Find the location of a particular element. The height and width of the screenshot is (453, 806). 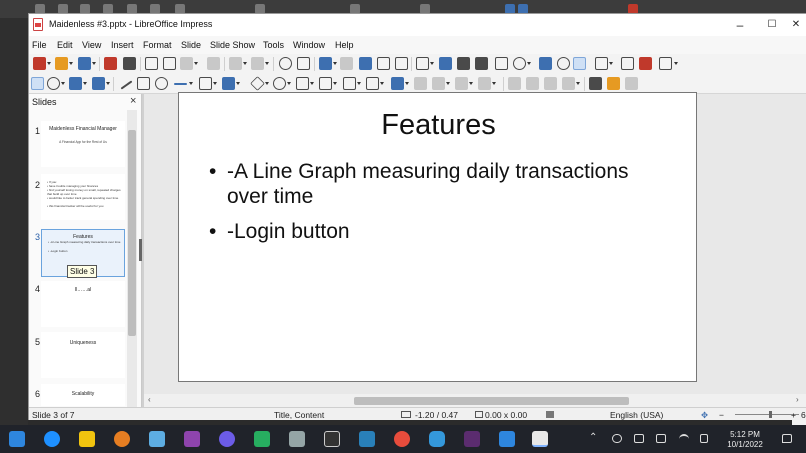

new-document-icon is located at coordinates (39, 63).